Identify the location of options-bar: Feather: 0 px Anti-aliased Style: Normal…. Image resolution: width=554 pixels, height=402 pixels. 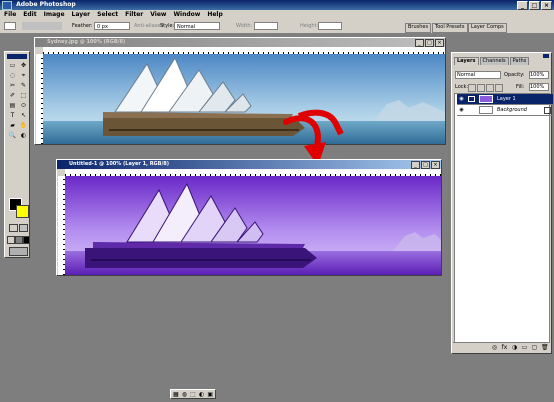
(277, 26).